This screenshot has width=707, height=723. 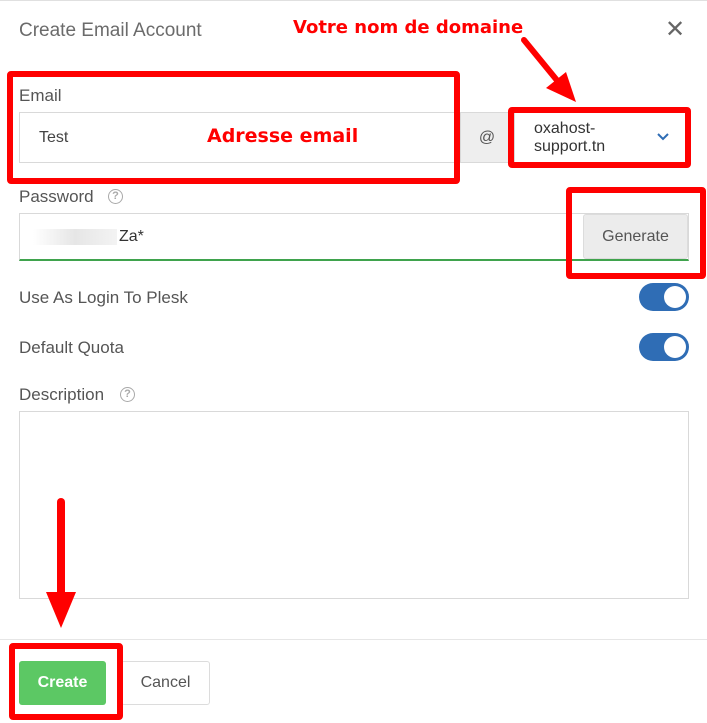 I want to click on top-border, so click(x=353, y=0).